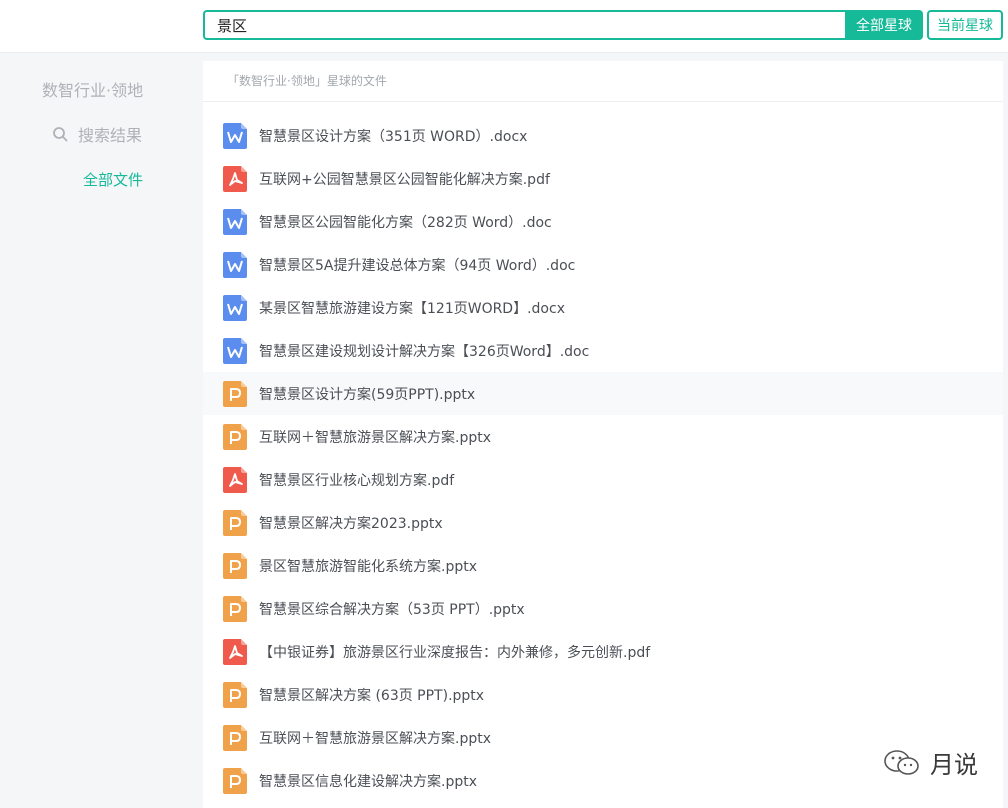  I want to click on search-current-planet-button: 当前星球, so click(965, 25).